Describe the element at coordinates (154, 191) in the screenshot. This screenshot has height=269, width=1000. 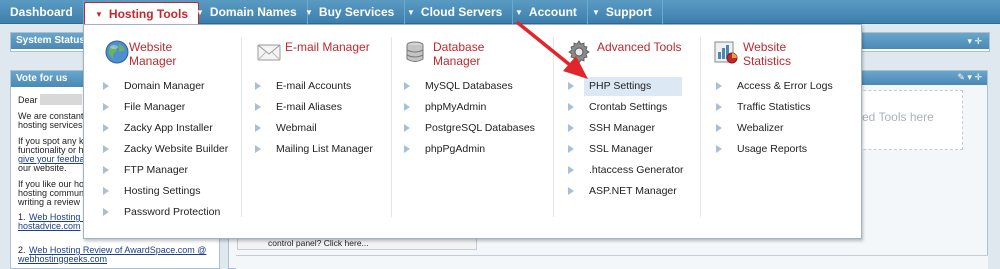
I see `menu-item-hosting-settings: Hosting Settings` at that location.